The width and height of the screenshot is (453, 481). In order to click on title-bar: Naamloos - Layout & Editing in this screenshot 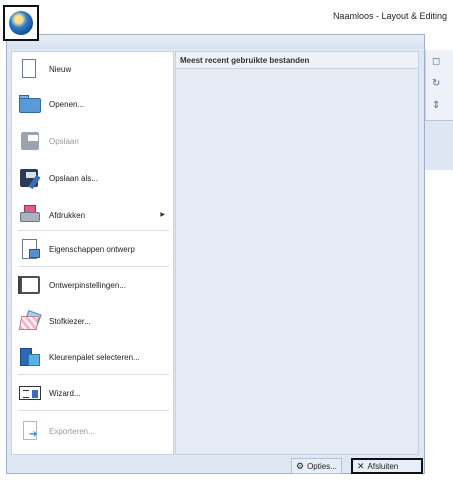, I will do `click(226, 17)`.